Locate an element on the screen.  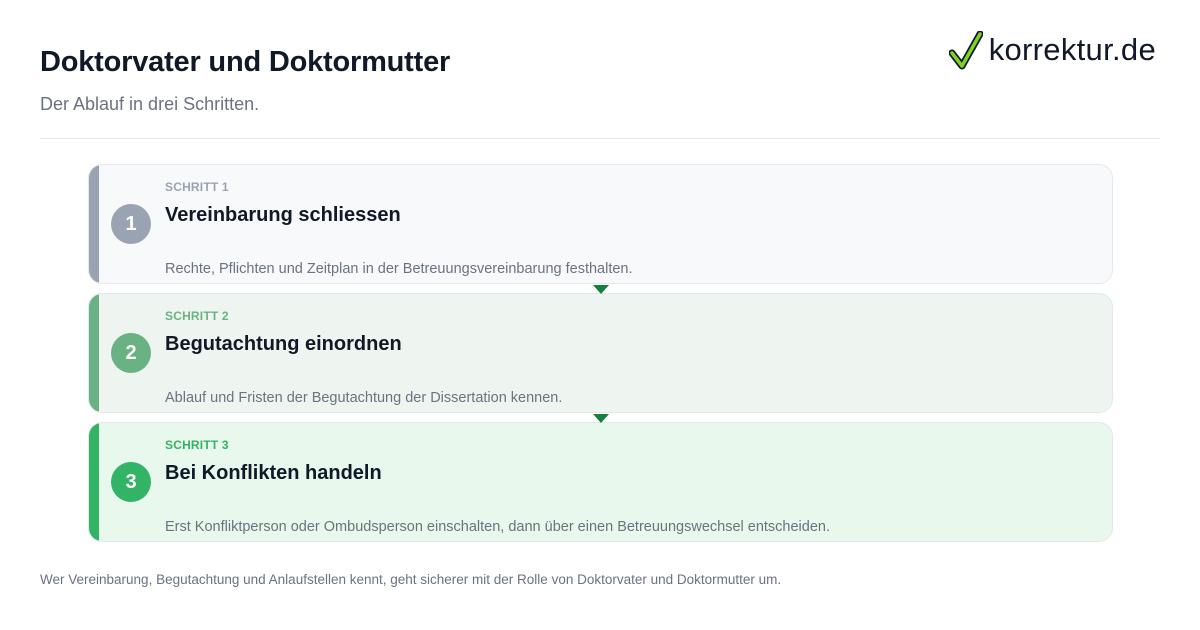
checkmark-icon is located at coordinates (965, 50).